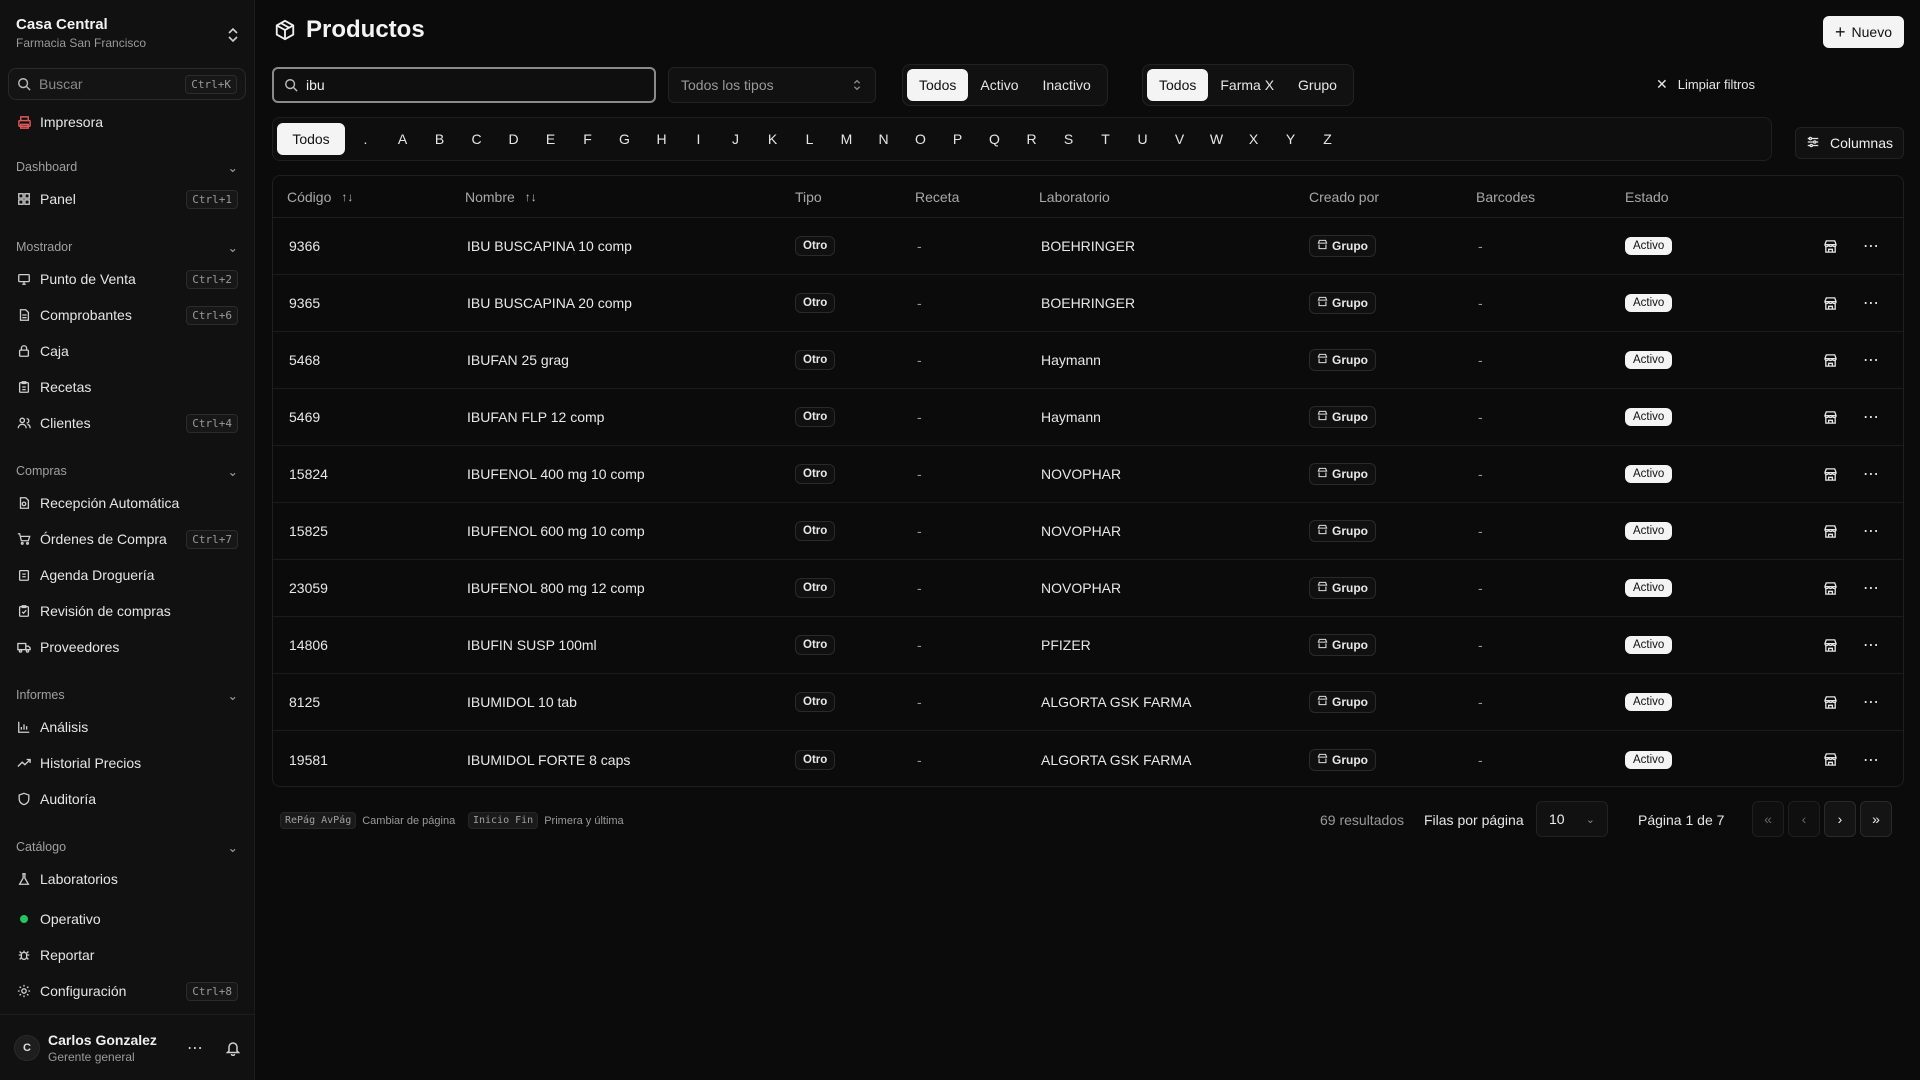 This screenshot has height=1080, width=1920. What do you see at coordinates (476, 139) in the screenshot?
I see `letter-filter-option: C` at bounding box center [476, 139].